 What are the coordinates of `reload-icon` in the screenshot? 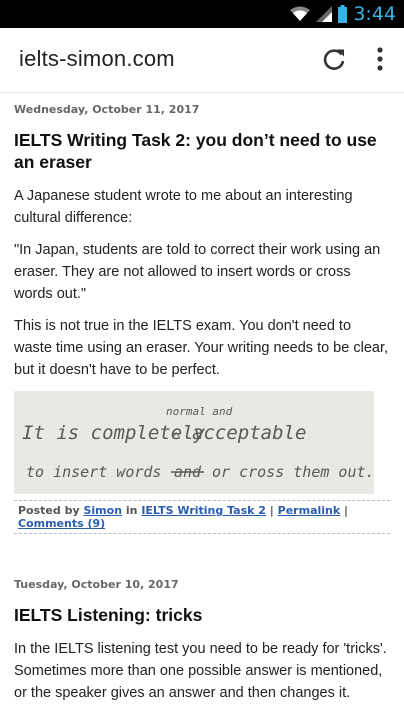 It's located at (334, 59).